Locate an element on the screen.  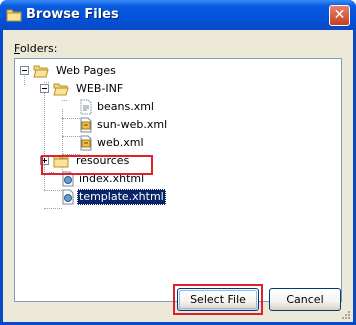
resize-grip-icon is located at coordinates (346, 315).